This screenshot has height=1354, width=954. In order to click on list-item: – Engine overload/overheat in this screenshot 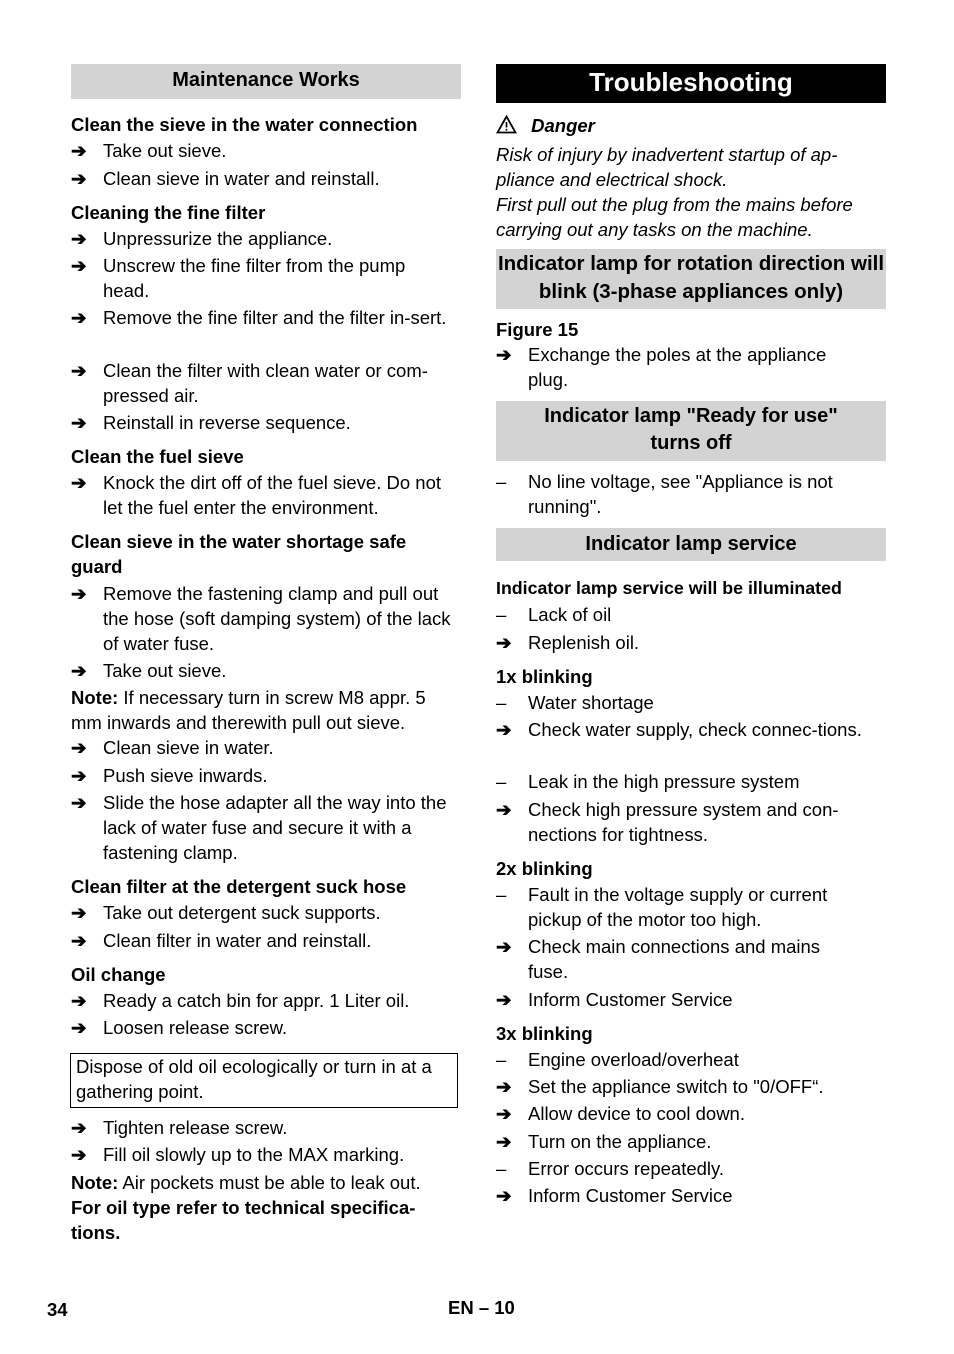, I will do `click(617, 1059)`.